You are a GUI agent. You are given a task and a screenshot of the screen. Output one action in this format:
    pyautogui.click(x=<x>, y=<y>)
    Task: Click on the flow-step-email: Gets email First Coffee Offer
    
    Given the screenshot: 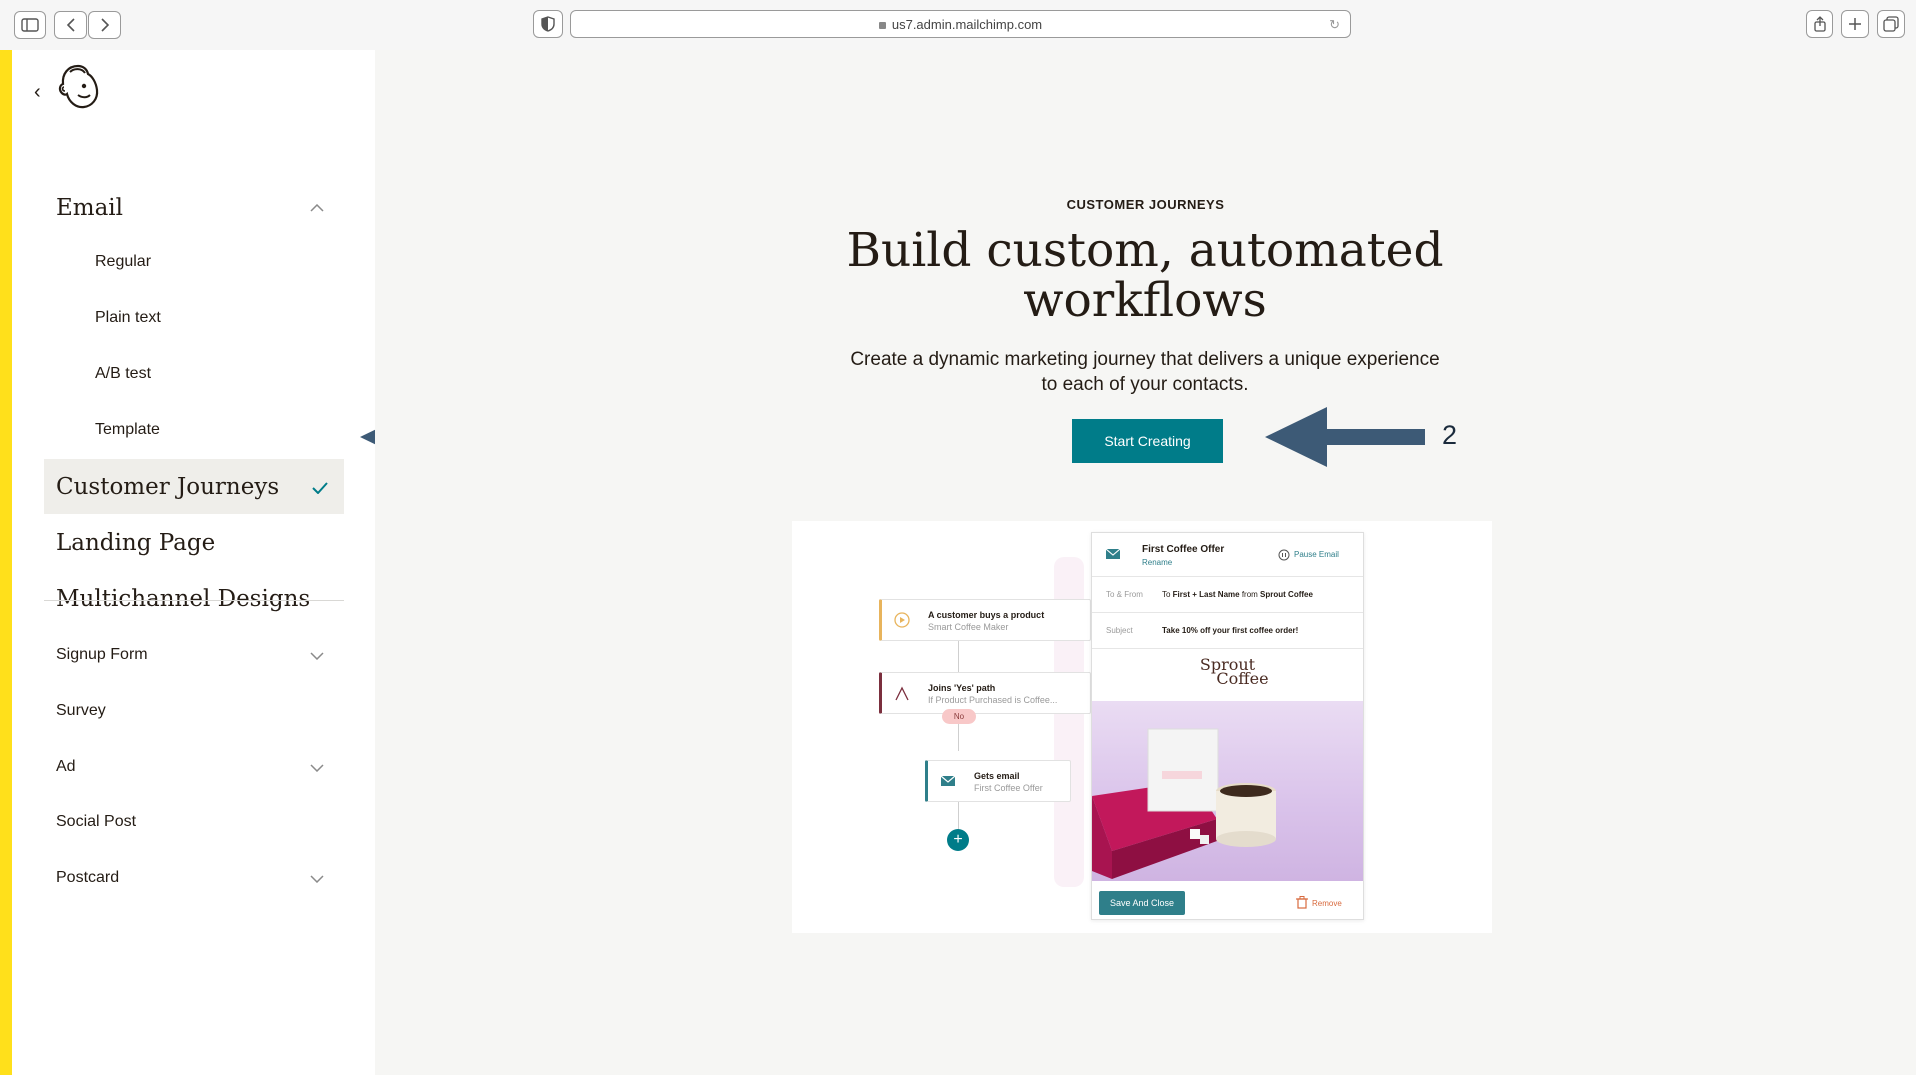 What is the action you would take?
    pyautogui.click(x=998, y=781)
    